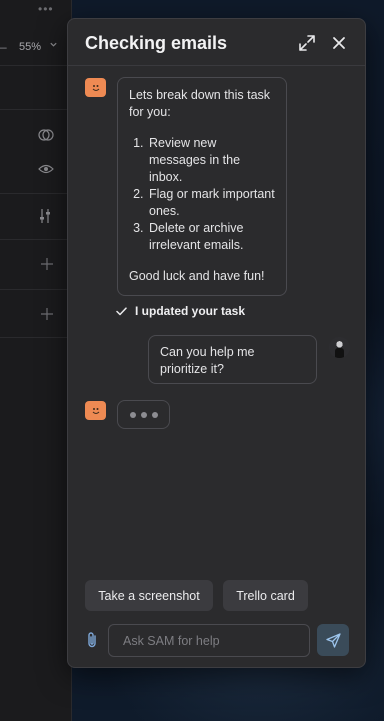 This screenshot has height=721, width=384. I want to click on visibility-toggle-icon, so click(46, 137).